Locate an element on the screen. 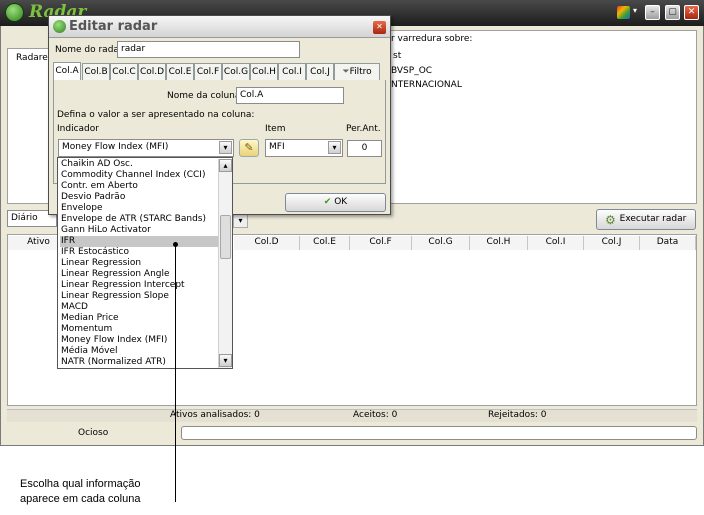 This screenshot has width=704, height=515. tab-col-f: Col.F is located at coordinates (208, 72).